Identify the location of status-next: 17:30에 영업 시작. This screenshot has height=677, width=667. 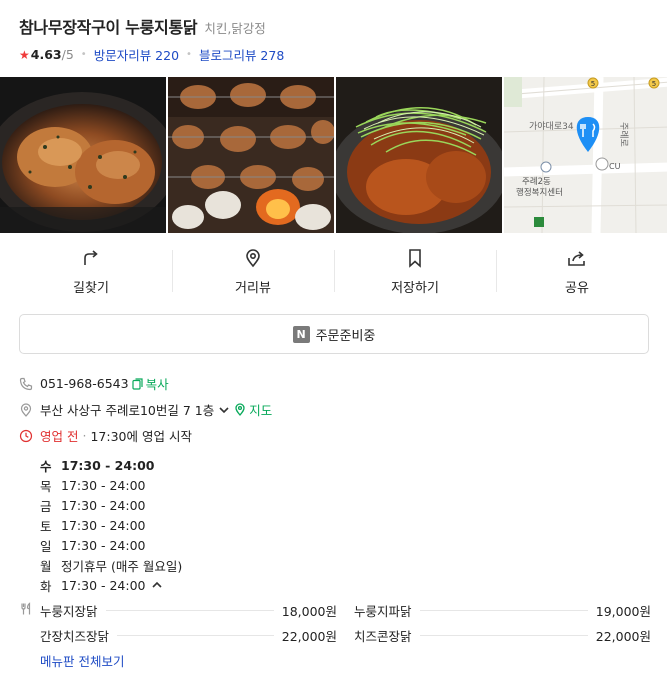
(141, 436).